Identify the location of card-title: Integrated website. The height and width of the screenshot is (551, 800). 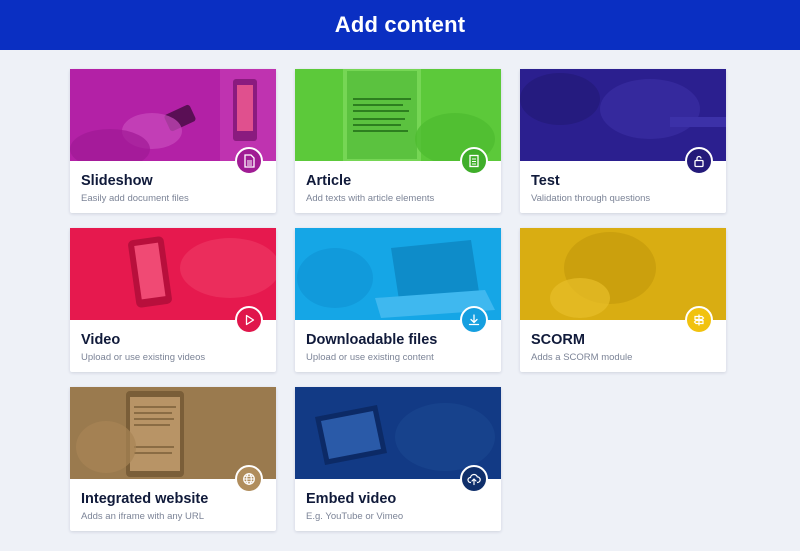
(145, 499).